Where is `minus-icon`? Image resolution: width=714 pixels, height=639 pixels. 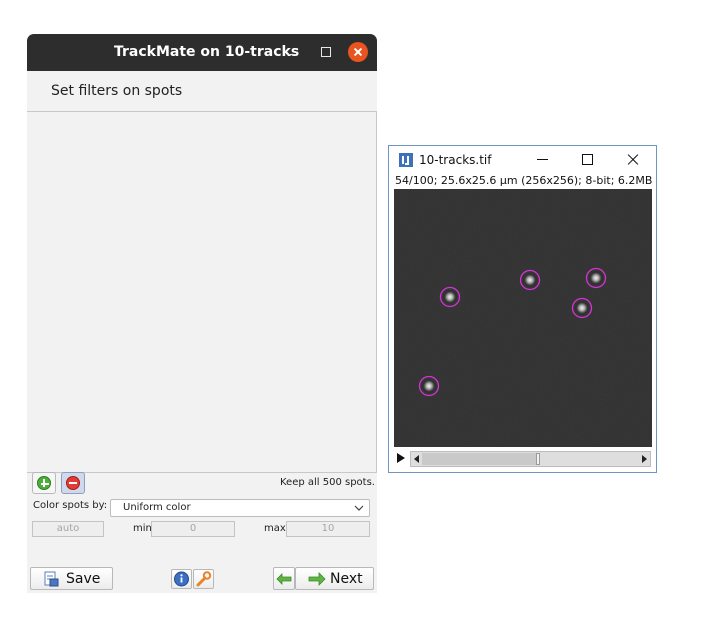 minus-icon is located at coordinates (73, 483).